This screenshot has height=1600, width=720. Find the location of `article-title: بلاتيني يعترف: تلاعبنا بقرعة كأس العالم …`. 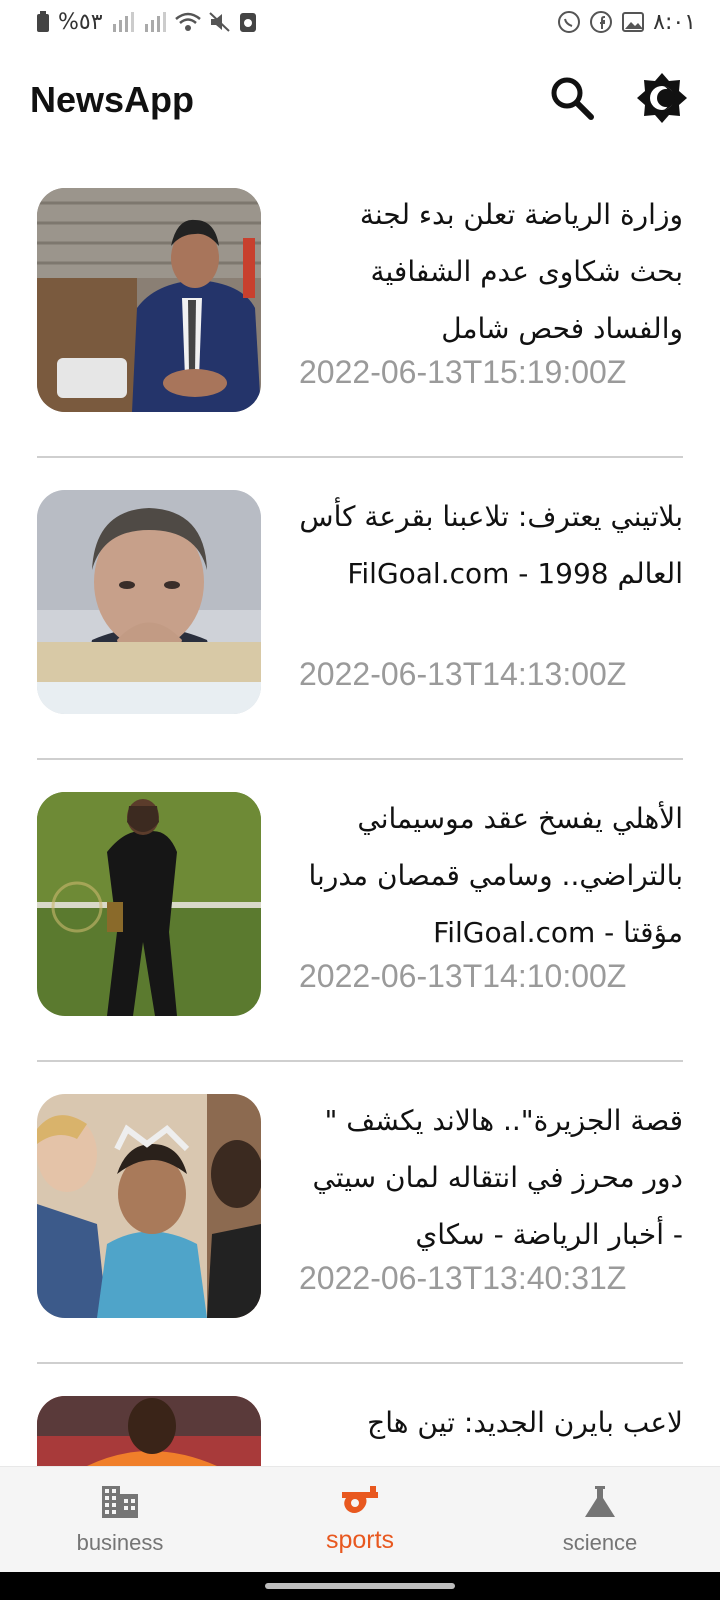

article-title: بلاتيني يعترف: تلاعبنا بقرعة كأس العالم … is located at coordinates (491, 545).